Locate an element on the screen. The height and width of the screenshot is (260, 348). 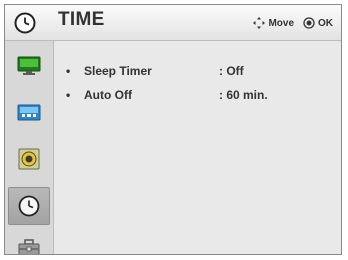
screen-icon is located at coordinates (29, 112).